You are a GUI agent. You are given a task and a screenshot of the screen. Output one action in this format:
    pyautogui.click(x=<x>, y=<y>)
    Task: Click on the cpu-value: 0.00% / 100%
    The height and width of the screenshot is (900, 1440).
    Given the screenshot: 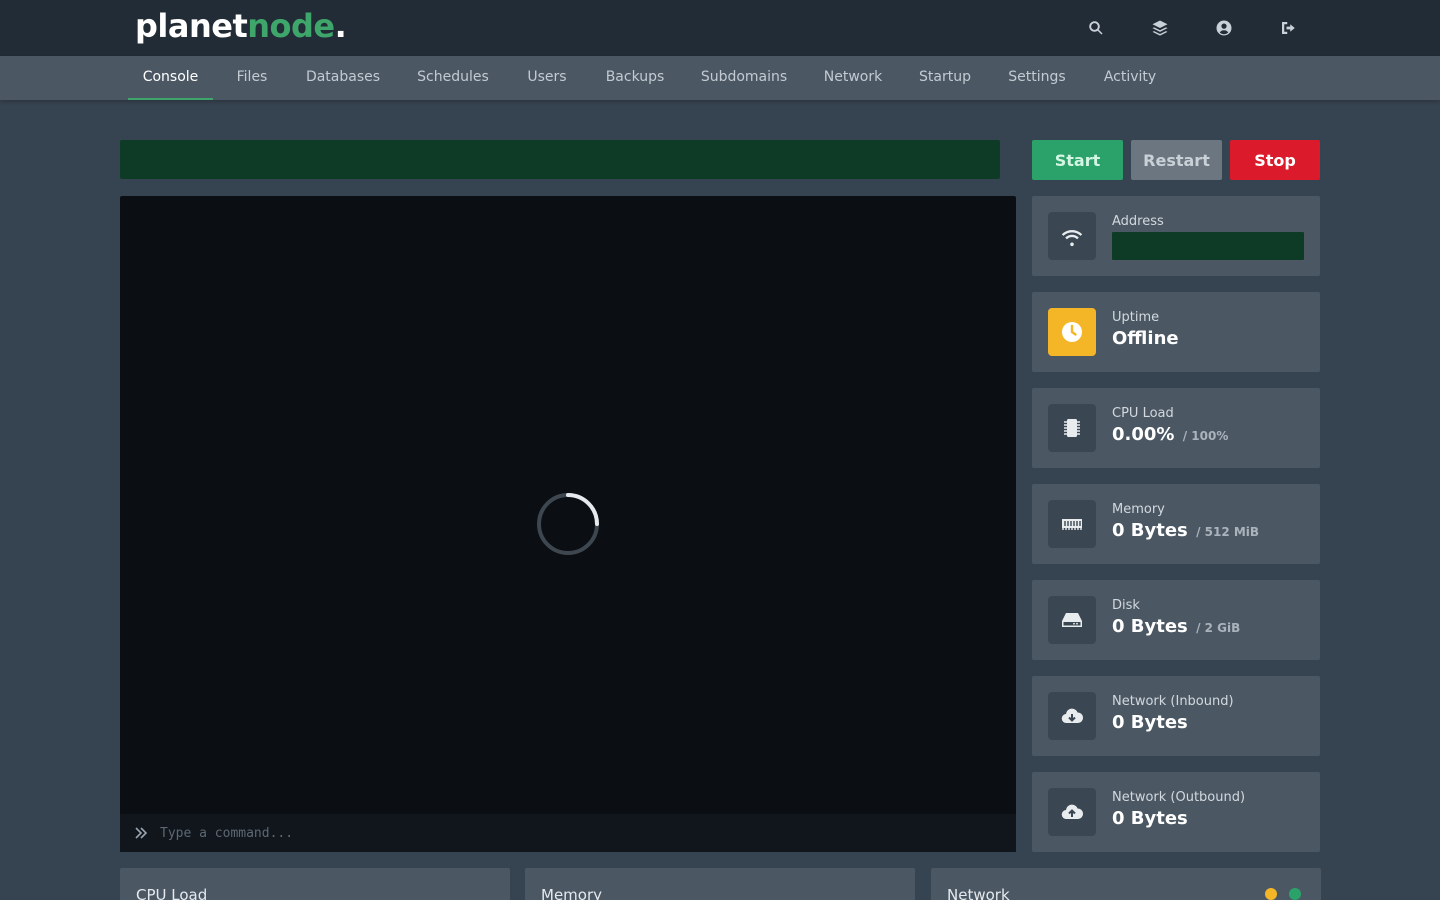 What is the action you would take?
    pyautogui.click(x=1170, y=434)
    